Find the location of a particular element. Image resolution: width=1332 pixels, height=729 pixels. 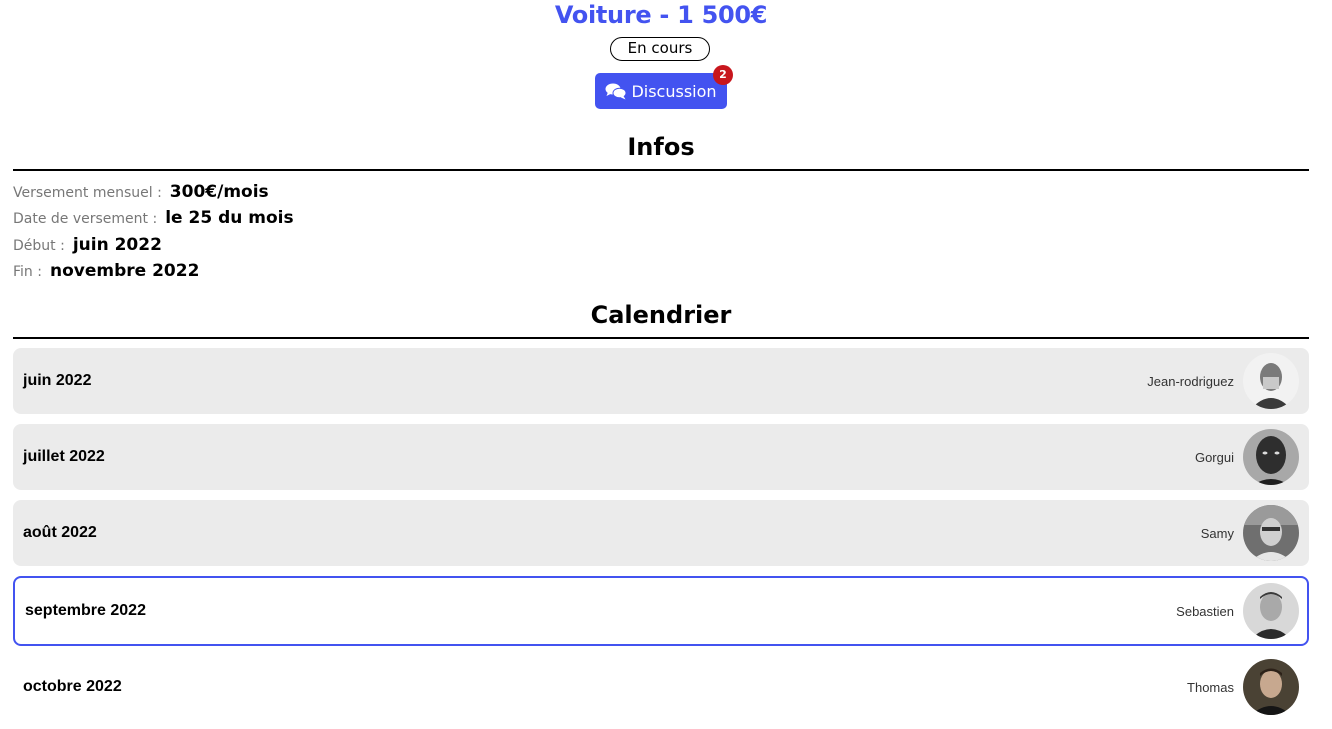

info-monthly-payment: Versement mensuel : 300€/mois is located at coordinates (141, 192).